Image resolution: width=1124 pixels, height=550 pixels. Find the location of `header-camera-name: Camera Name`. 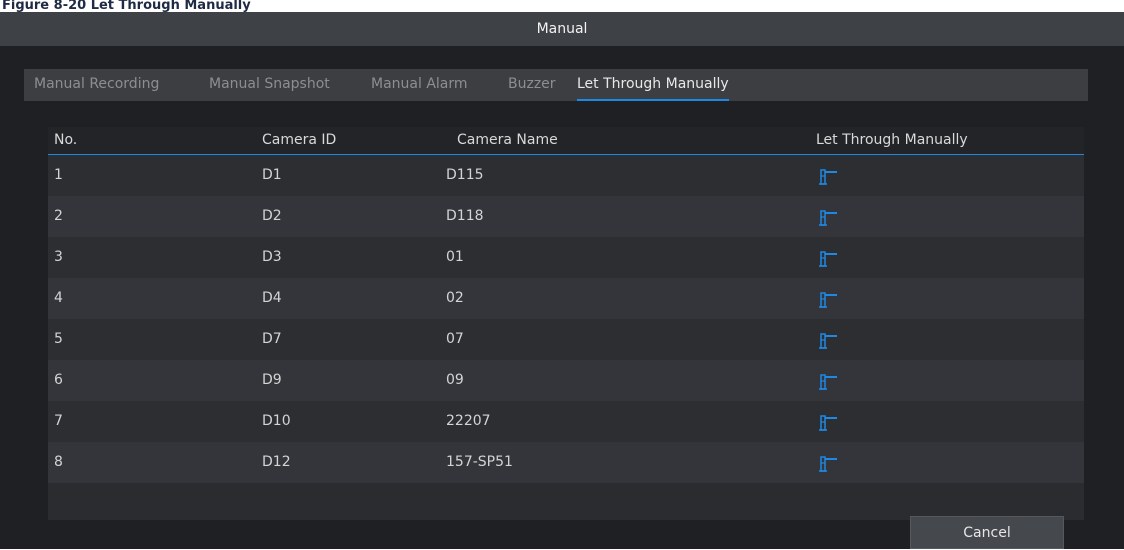

header-camera-name: Camera Name is located at coordinates (507, 140).